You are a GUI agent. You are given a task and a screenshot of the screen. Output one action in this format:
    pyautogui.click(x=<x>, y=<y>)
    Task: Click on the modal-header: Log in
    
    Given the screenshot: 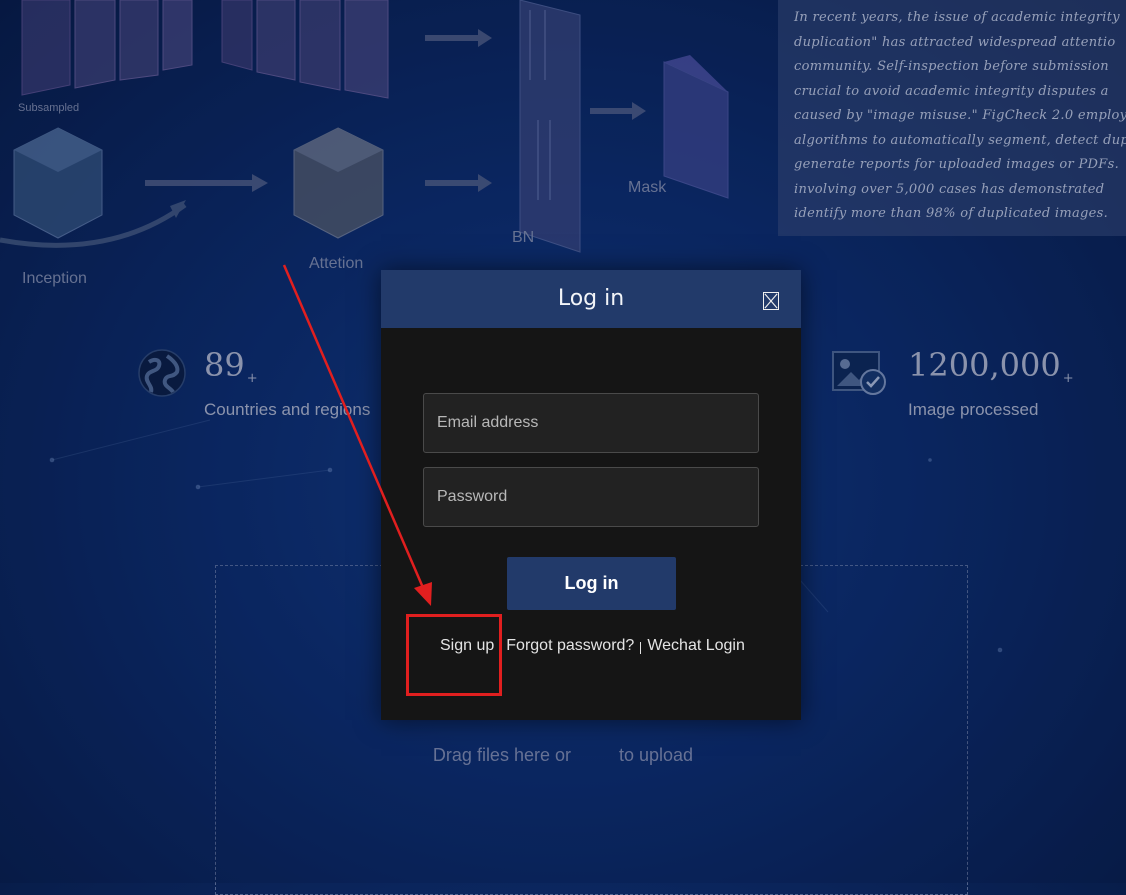 What is the action you would take?
    pyautogui.click(x=591, y=299)
    